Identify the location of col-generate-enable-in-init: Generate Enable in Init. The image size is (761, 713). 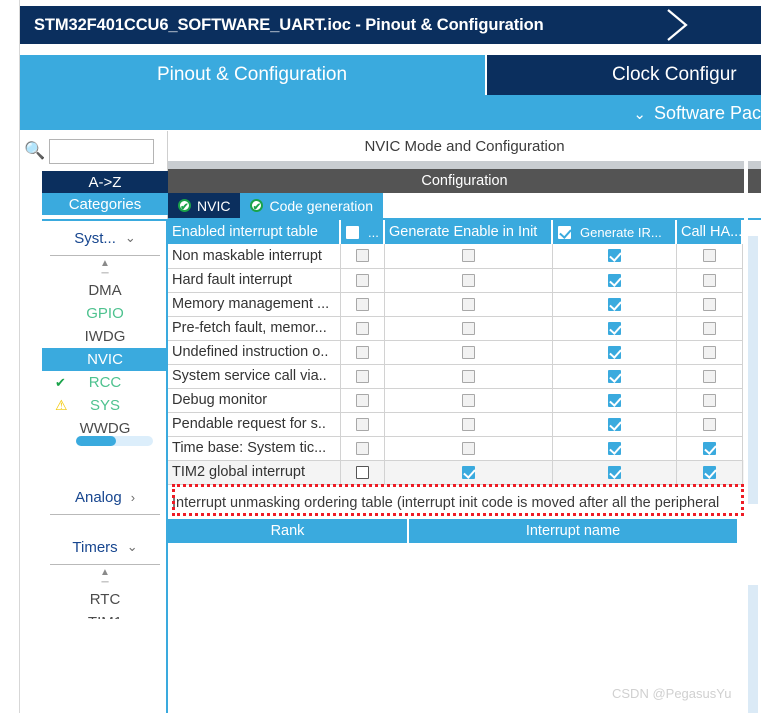
(468, 232).